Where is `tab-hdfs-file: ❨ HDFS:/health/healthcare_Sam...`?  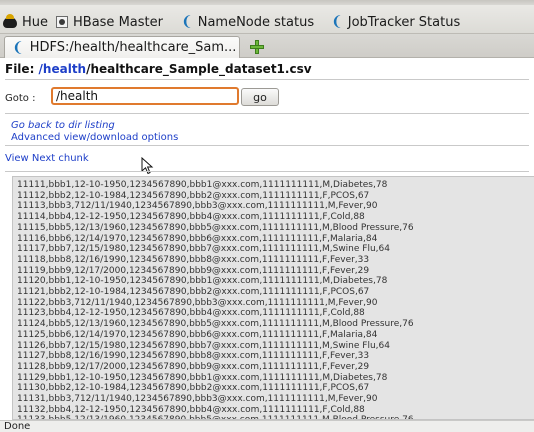 tab-hdfs-file: ❨ HDFS:/health/healthcare_Sam... is located at coordinates (122, 47).